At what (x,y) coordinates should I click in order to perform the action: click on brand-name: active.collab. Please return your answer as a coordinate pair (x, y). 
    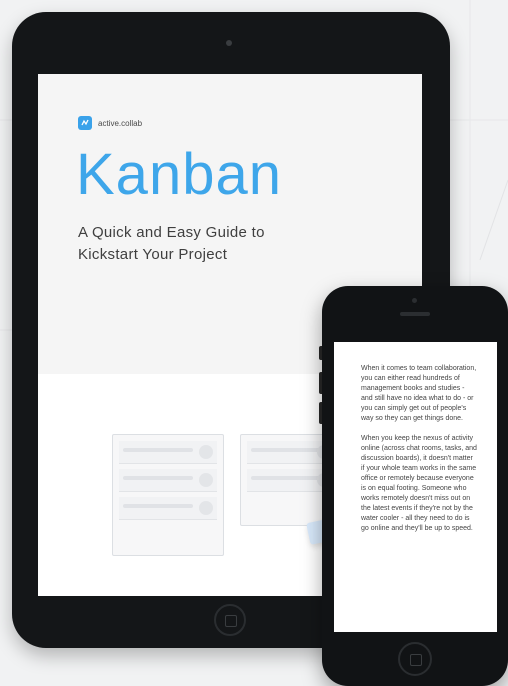
    Looking at the image, I should click on (120, 123).